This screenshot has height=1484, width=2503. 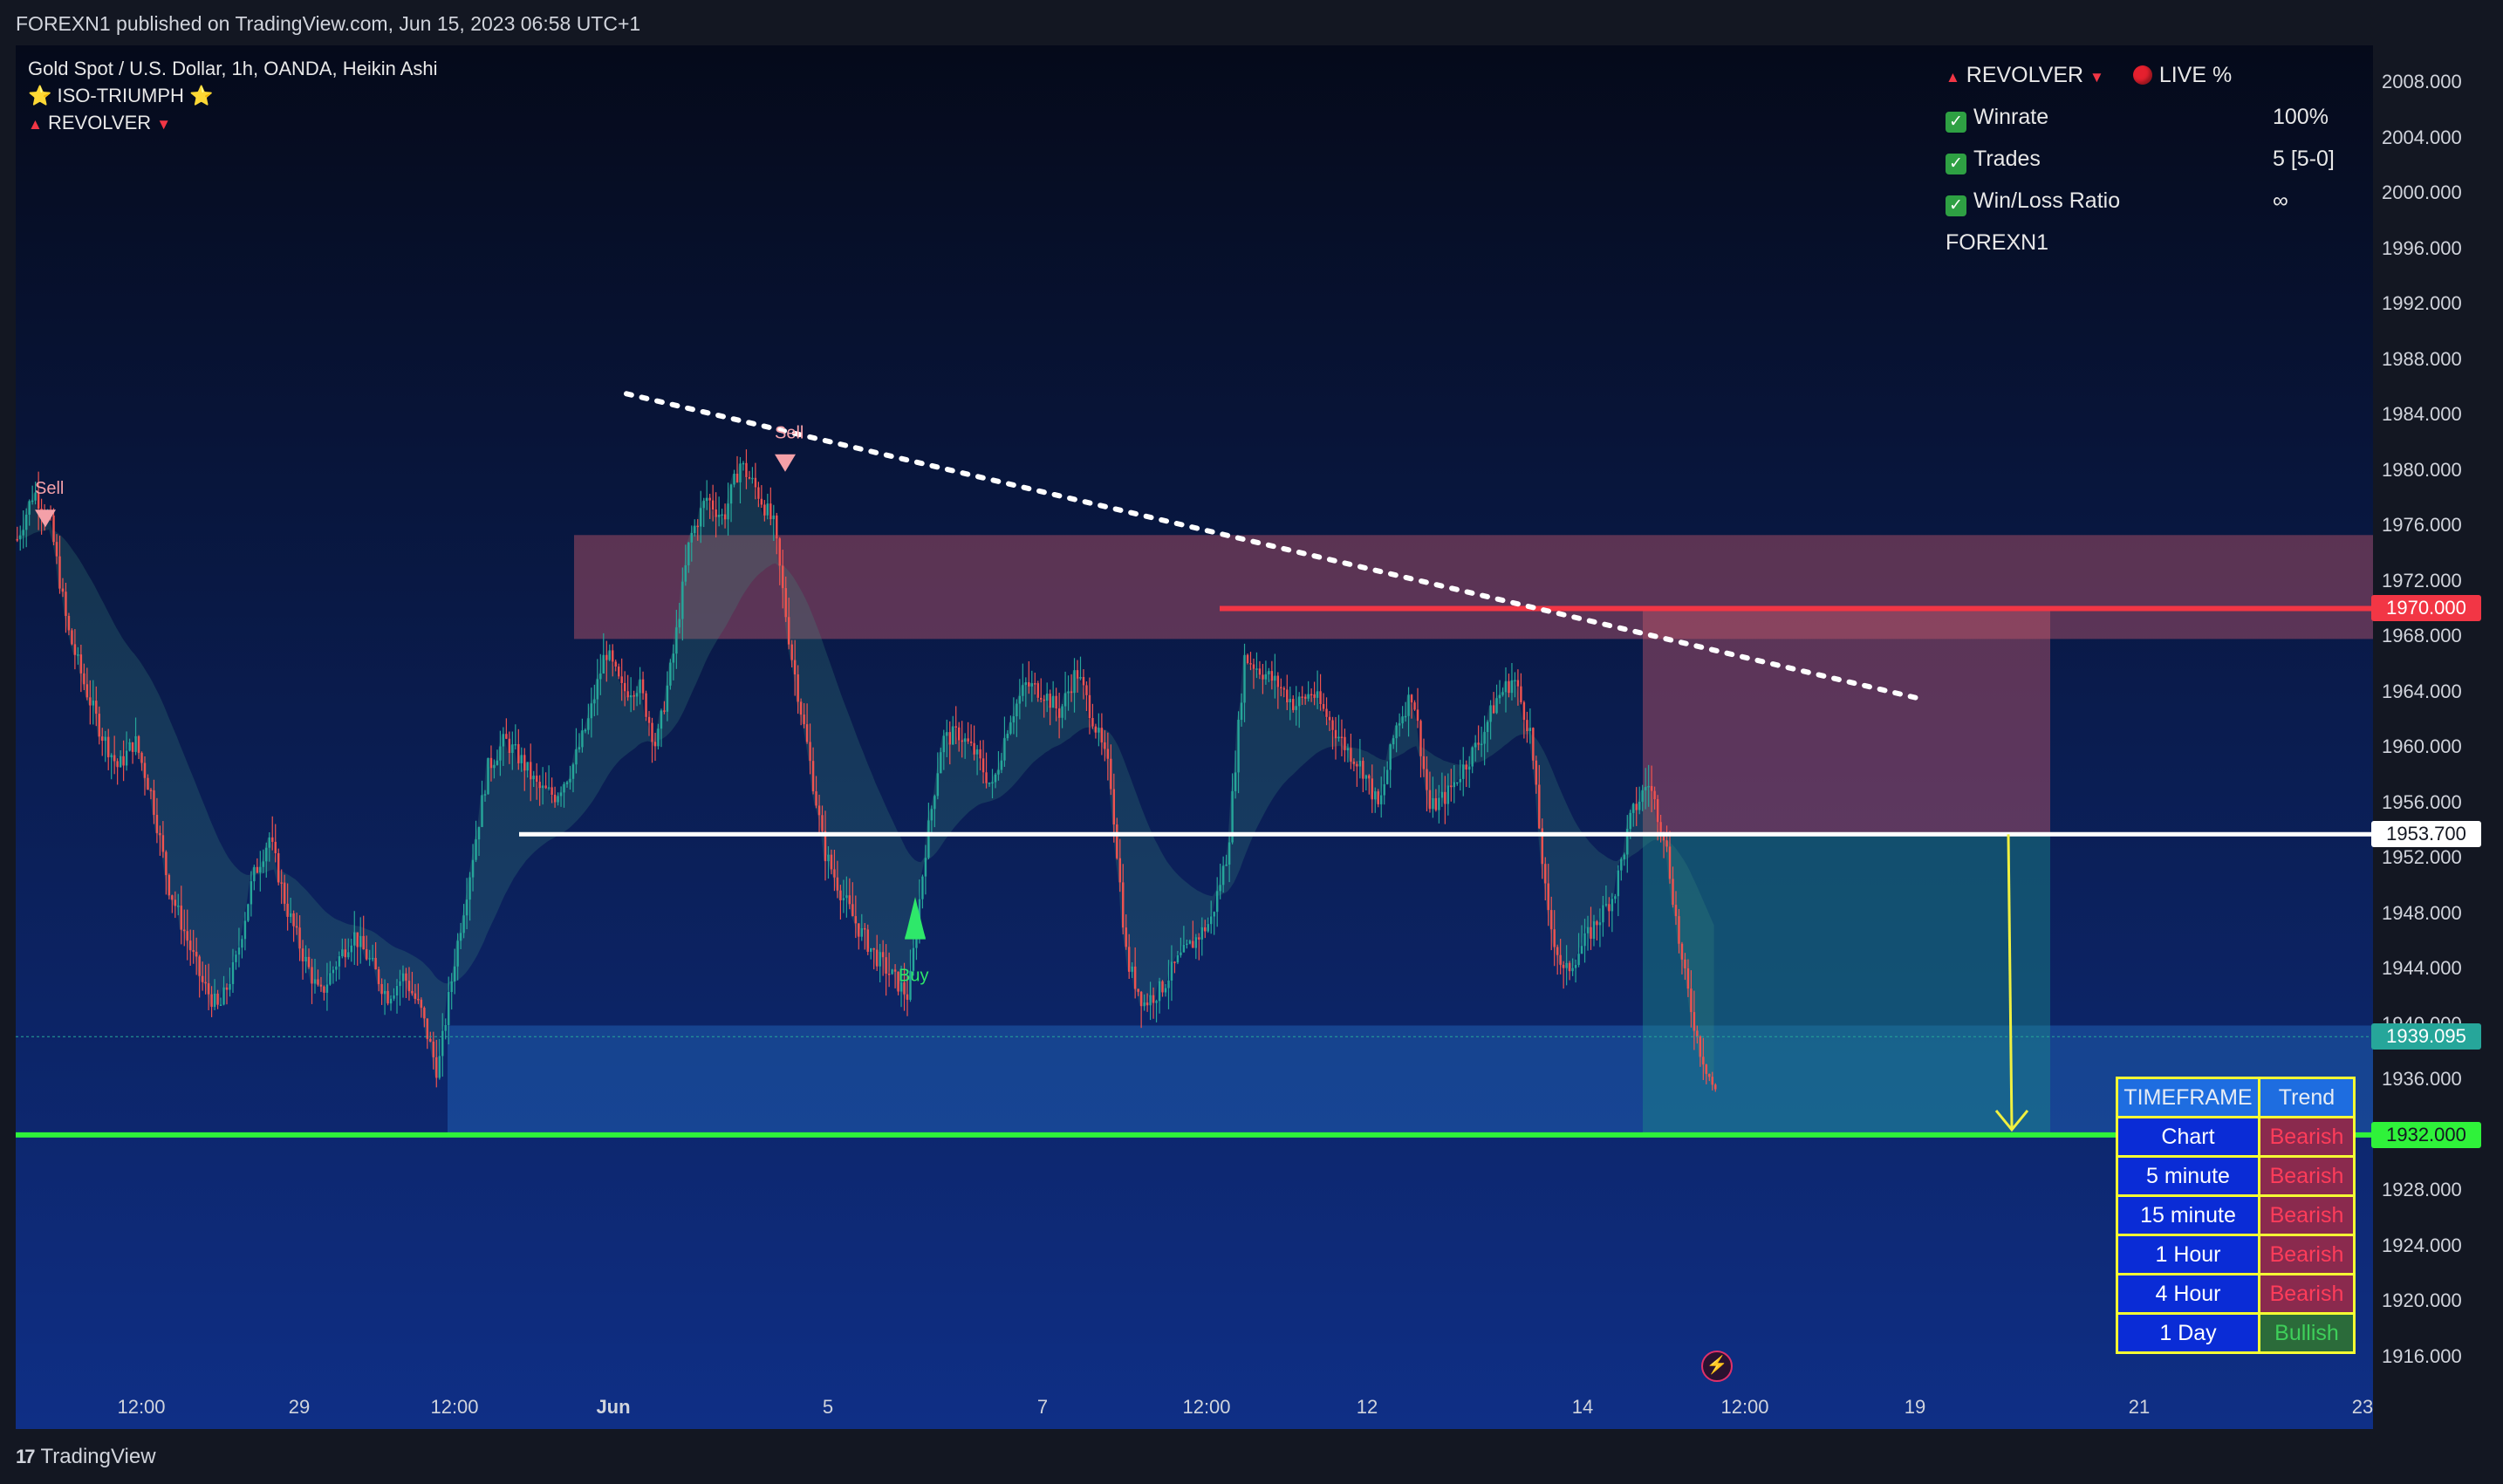 What do you see at coordinates (2422, 691) in the screenshot?
I see `y-axis-tick: 1964.000` at bounding box center [2422, 691].